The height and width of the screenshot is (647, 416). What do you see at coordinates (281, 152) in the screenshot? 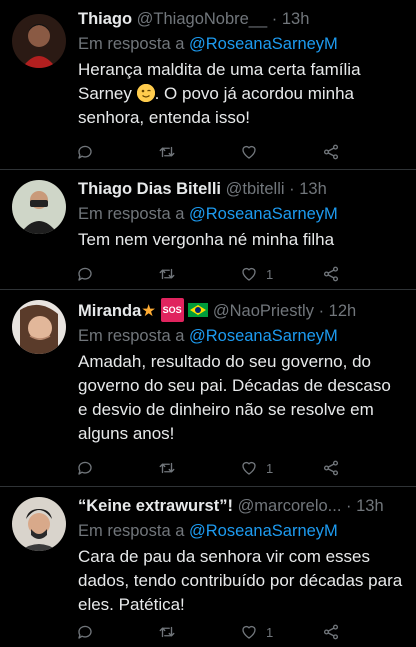
I see `like-button` at bounding box center [281, 152].